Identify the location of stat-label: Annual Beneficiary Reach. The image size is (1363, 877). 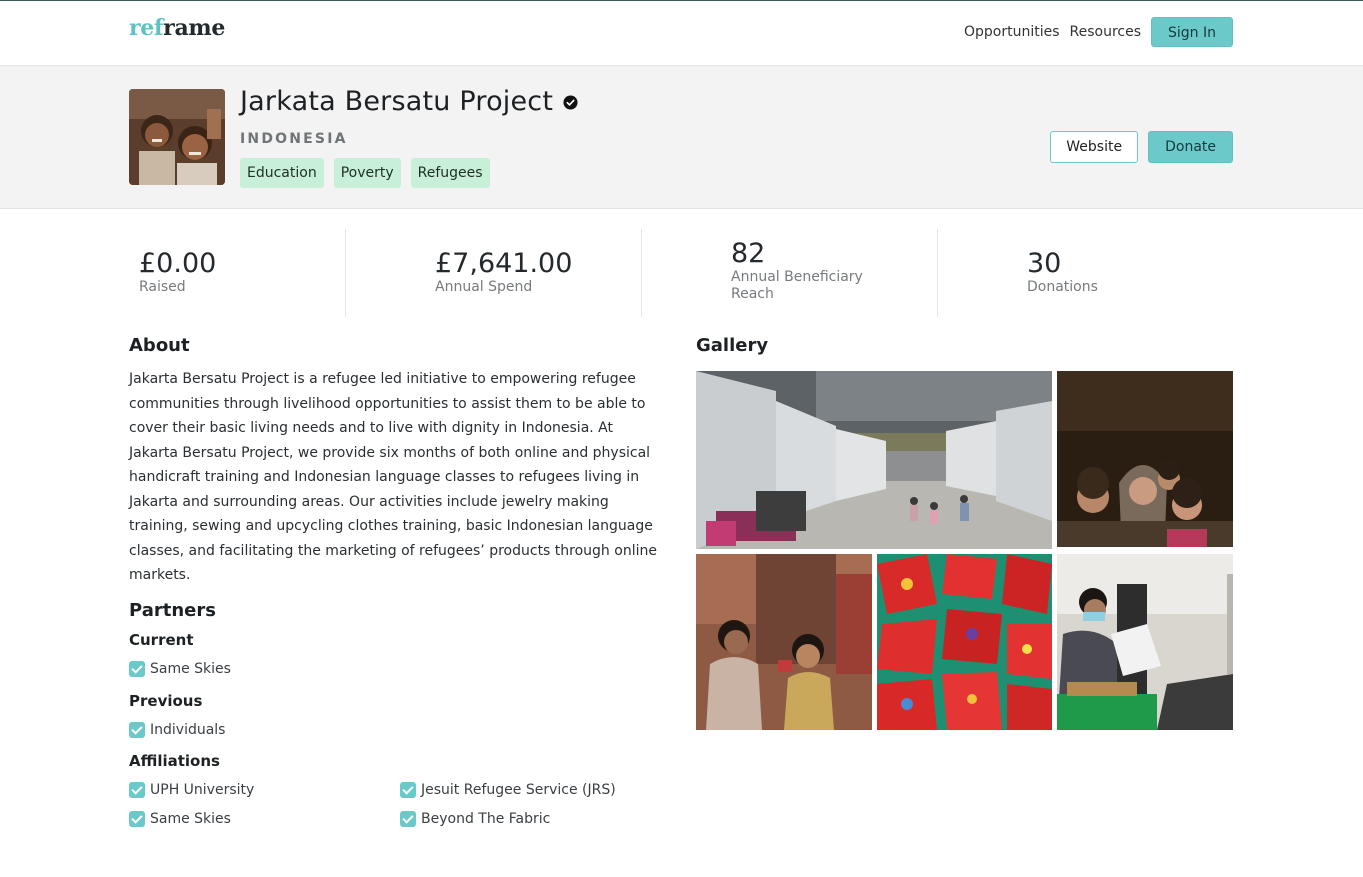
(797, 285).